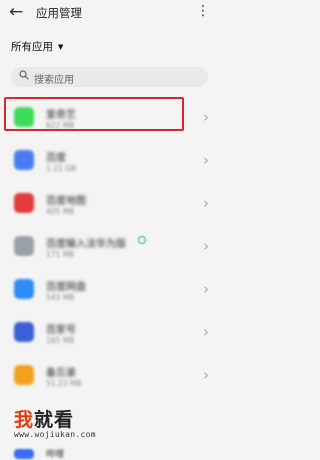  I want to click on app-name: 备忘录, so click(61, 373).